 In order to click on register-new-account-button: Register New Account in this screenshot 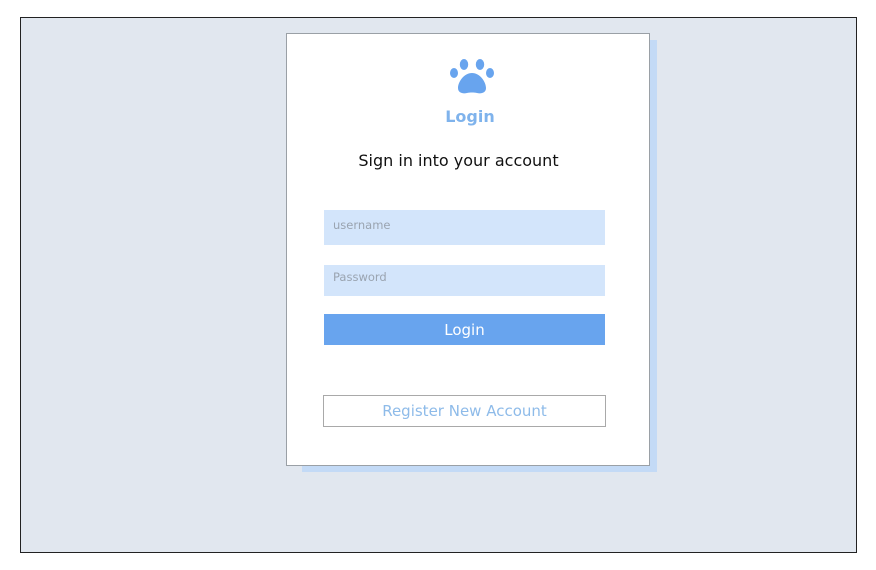, I will do `click(464, 411)`.